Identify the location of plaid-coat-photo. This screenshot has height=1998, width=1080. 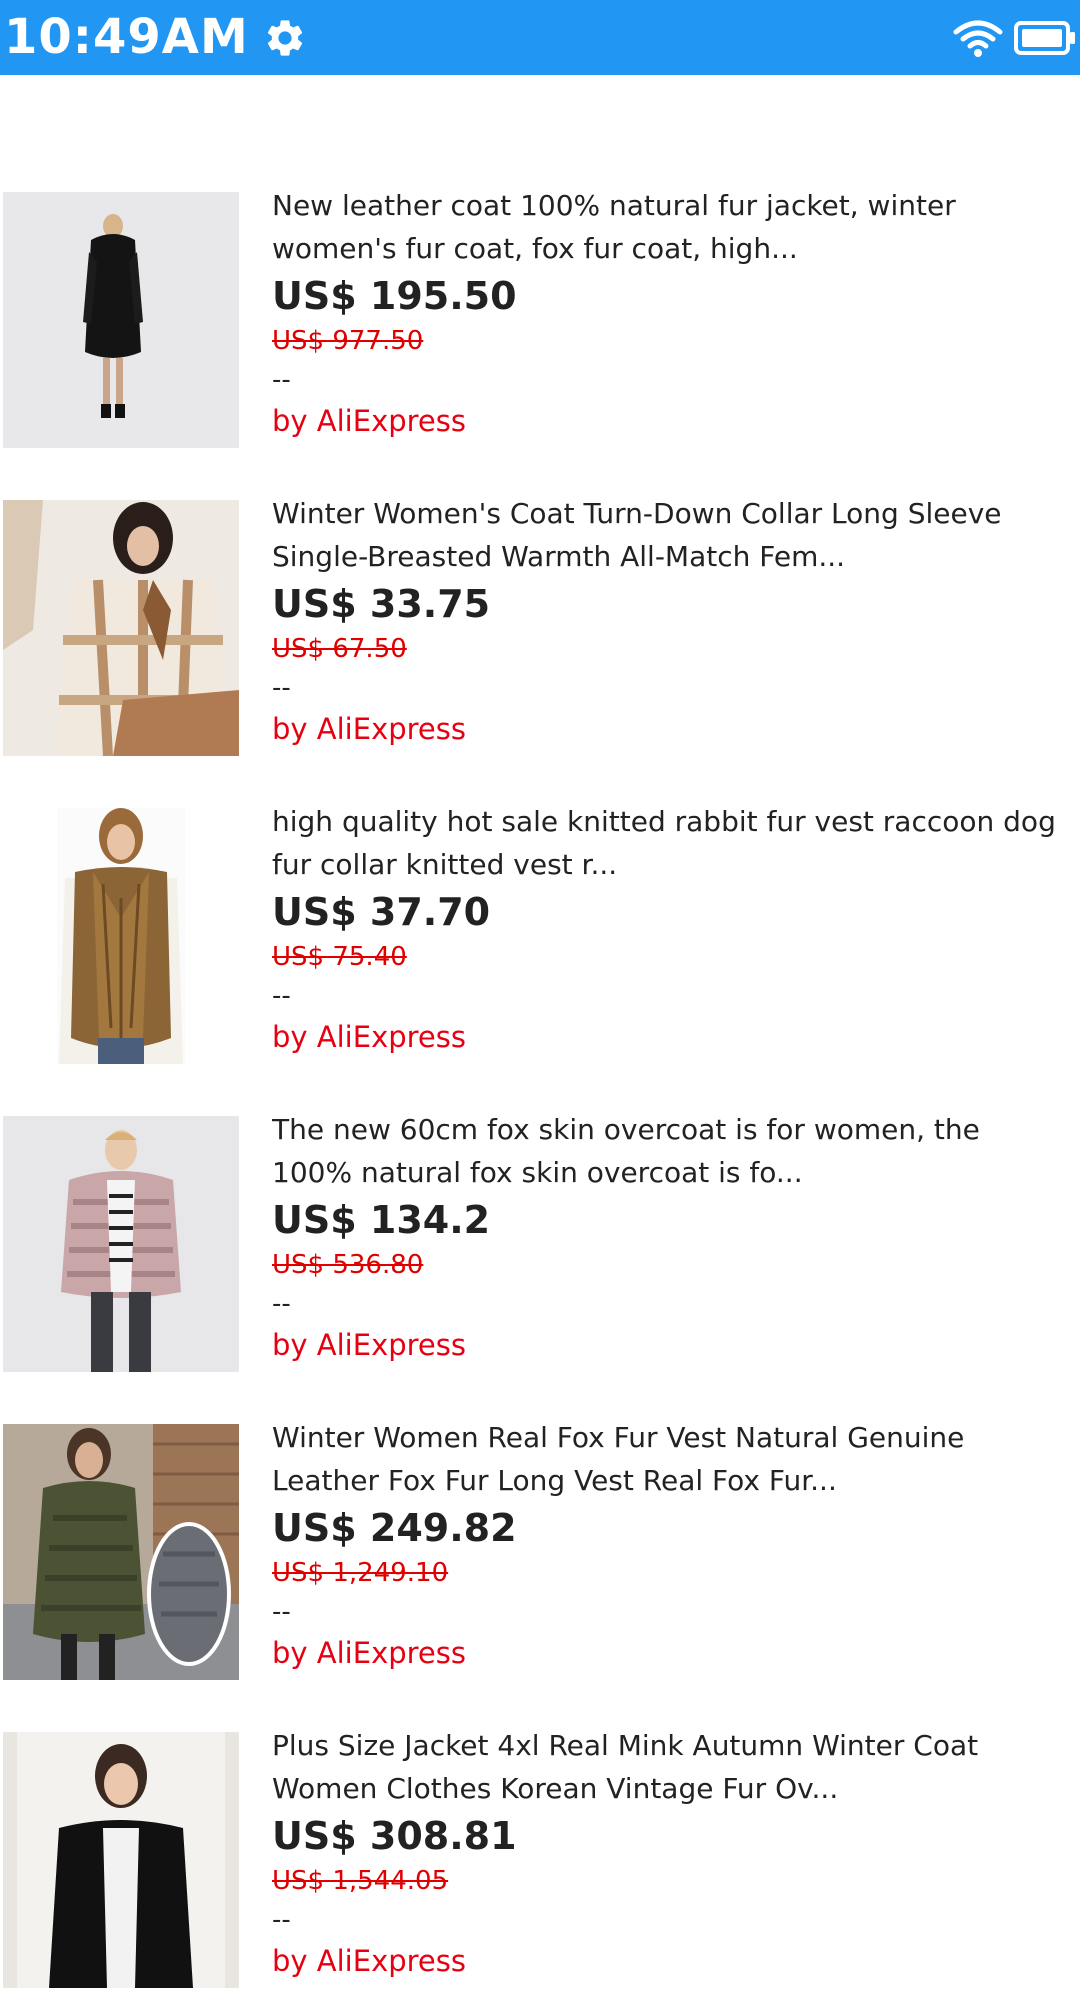
(121, 628).